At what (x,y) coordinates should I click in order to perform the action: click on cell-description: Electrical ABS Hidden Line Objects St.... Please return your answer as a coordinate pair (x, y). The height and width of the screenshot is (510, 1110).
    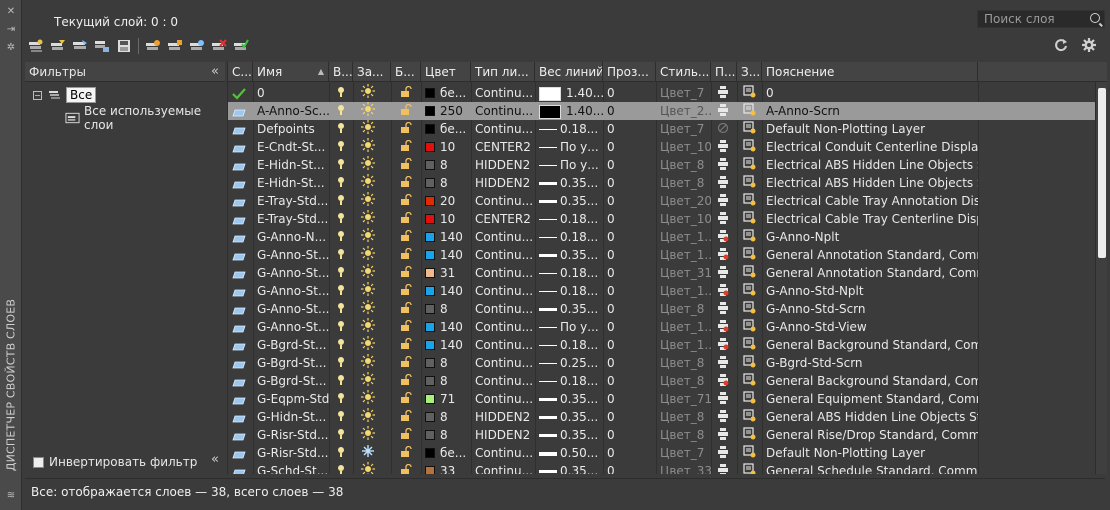
    Looking at the image, I should click on (870, 183).